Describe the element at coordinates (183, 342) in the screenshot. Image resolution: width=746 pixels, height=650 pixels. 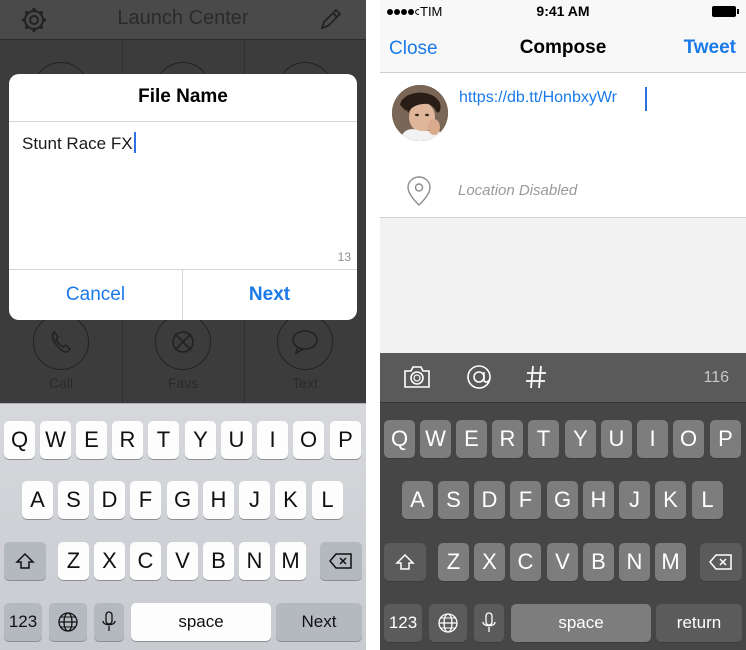
I see `favorites-icon` at that location.